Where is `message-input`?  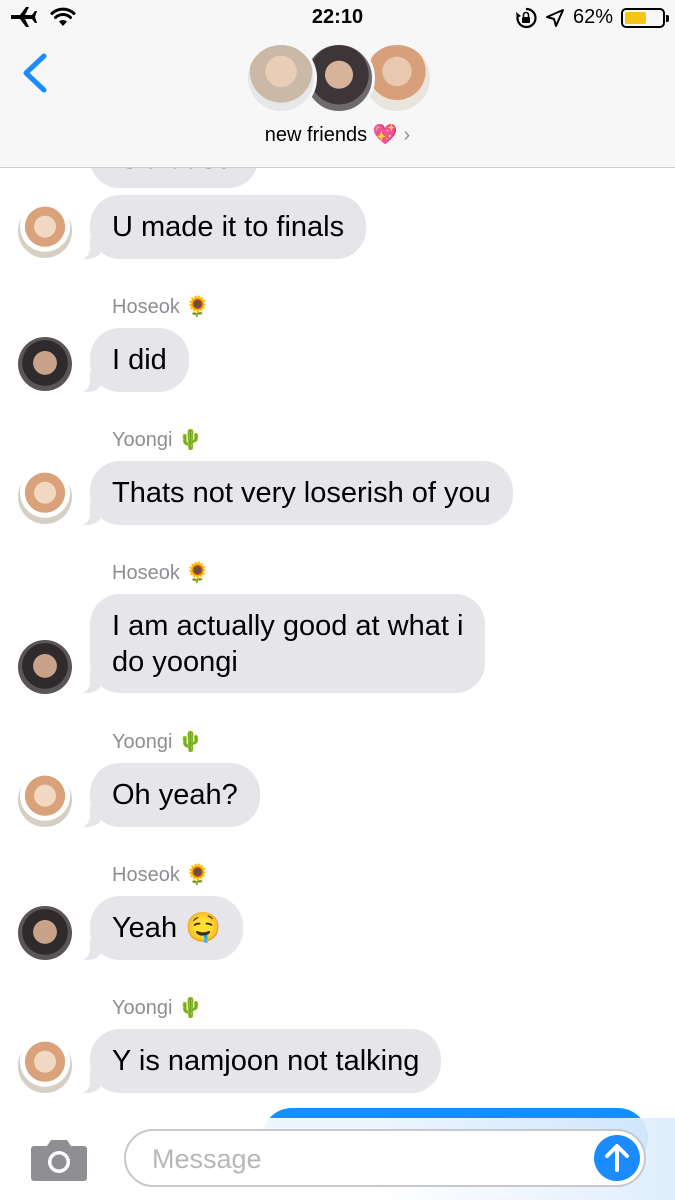
message-input is located at coordinates (362, 1159).